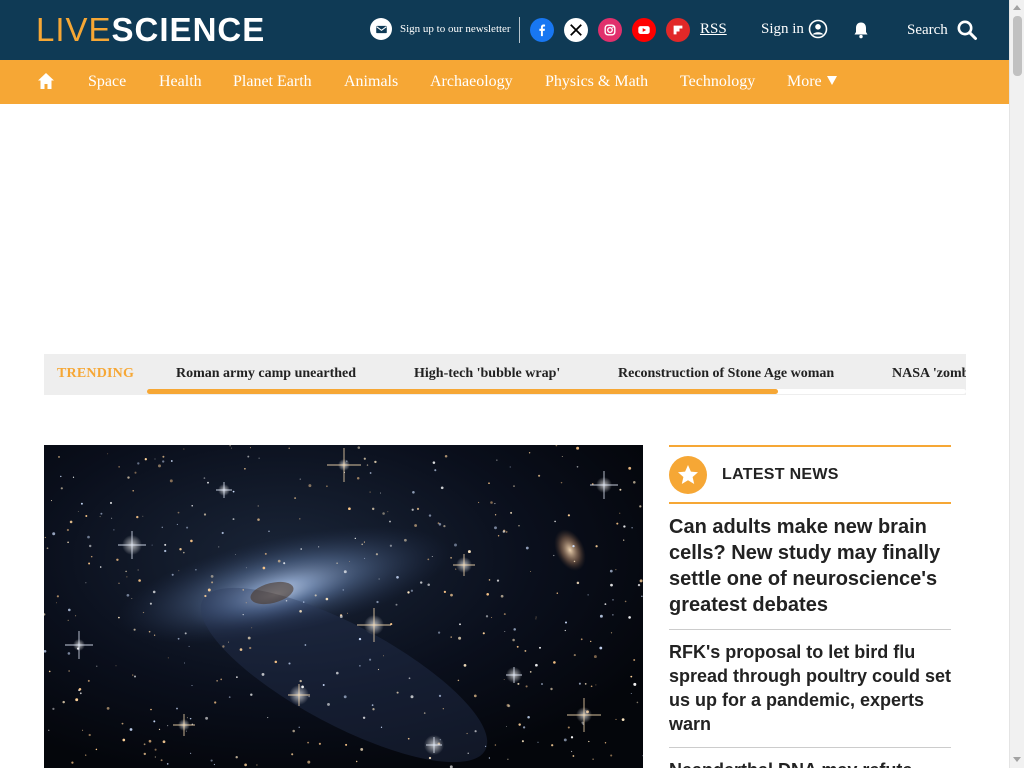 This screenshot has width=1024, height=768. I want to click on x-icon, so click(576, 30).